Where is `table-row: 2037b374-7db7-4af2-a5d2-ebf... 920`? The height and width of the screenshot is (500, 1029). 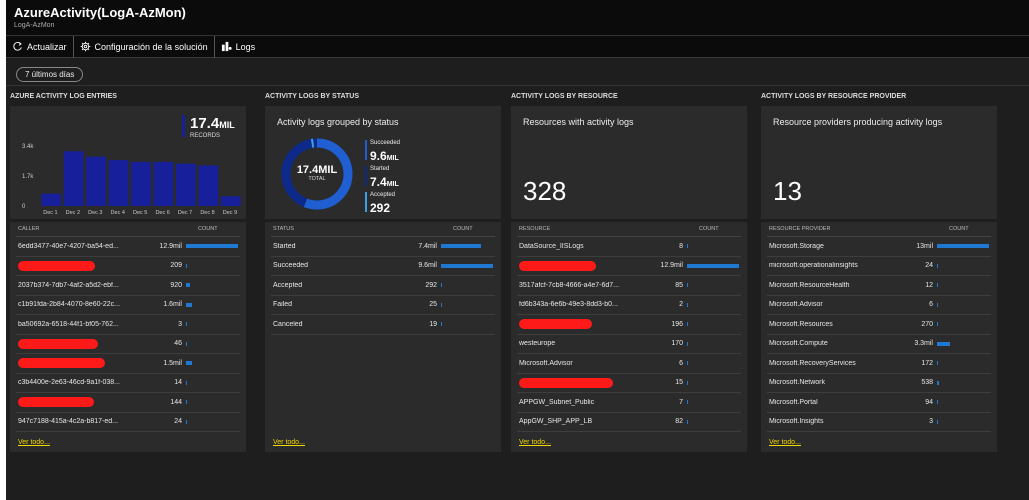 table-row: 2037b374-7db7-4af2-a5d2-ebf... 920 is located at coordinates (128, 286).